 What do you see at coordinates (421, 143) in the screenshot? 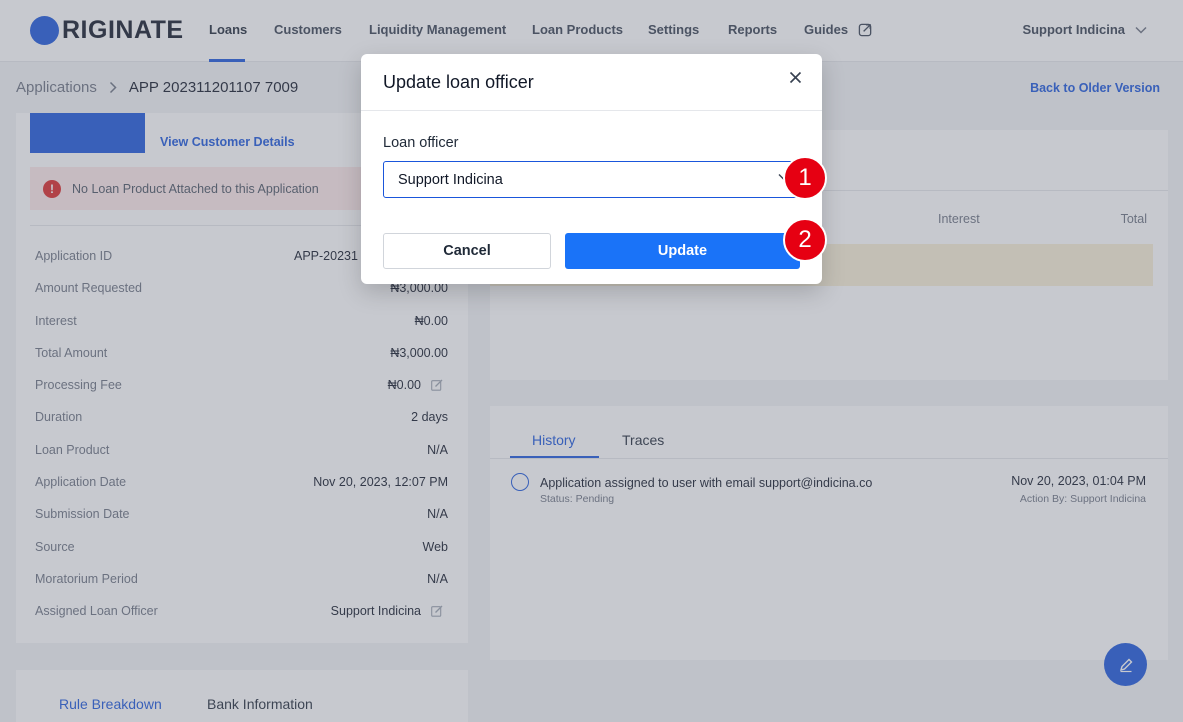
I see `loan-officer-label: Loan officer` at bounding box center [421, 143].